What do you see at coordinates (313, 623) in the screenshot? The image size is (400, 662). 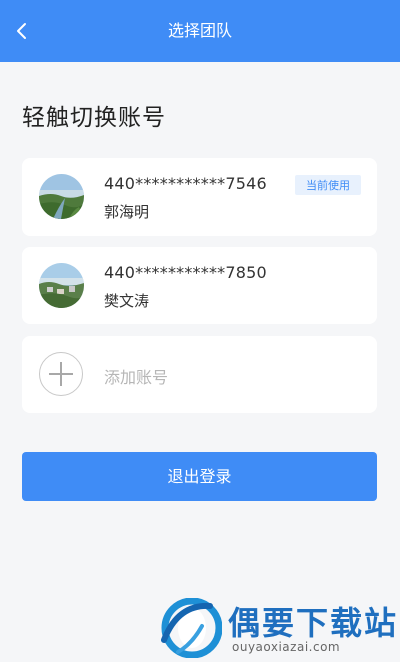 I see `watermark-title: 偶要下载站` at bounding box center [313, 623].